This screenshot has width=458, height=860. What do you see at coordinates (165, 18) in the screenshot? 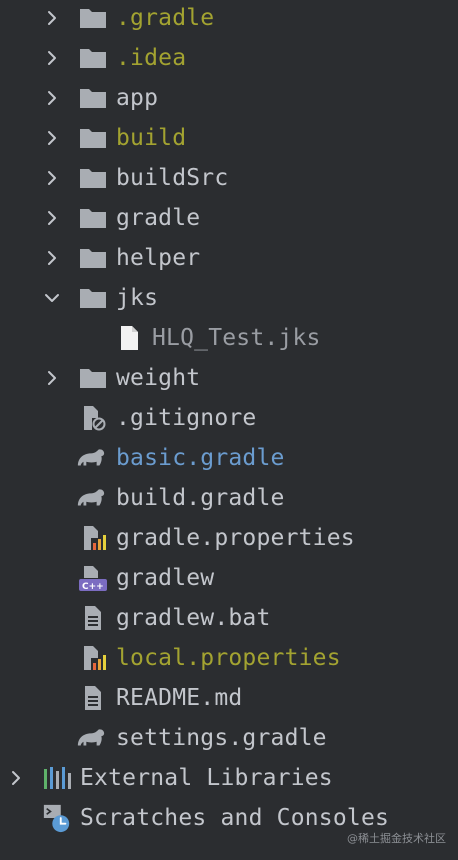
I see `tree-item-label: .gradle` at bounding box center [165, 18].